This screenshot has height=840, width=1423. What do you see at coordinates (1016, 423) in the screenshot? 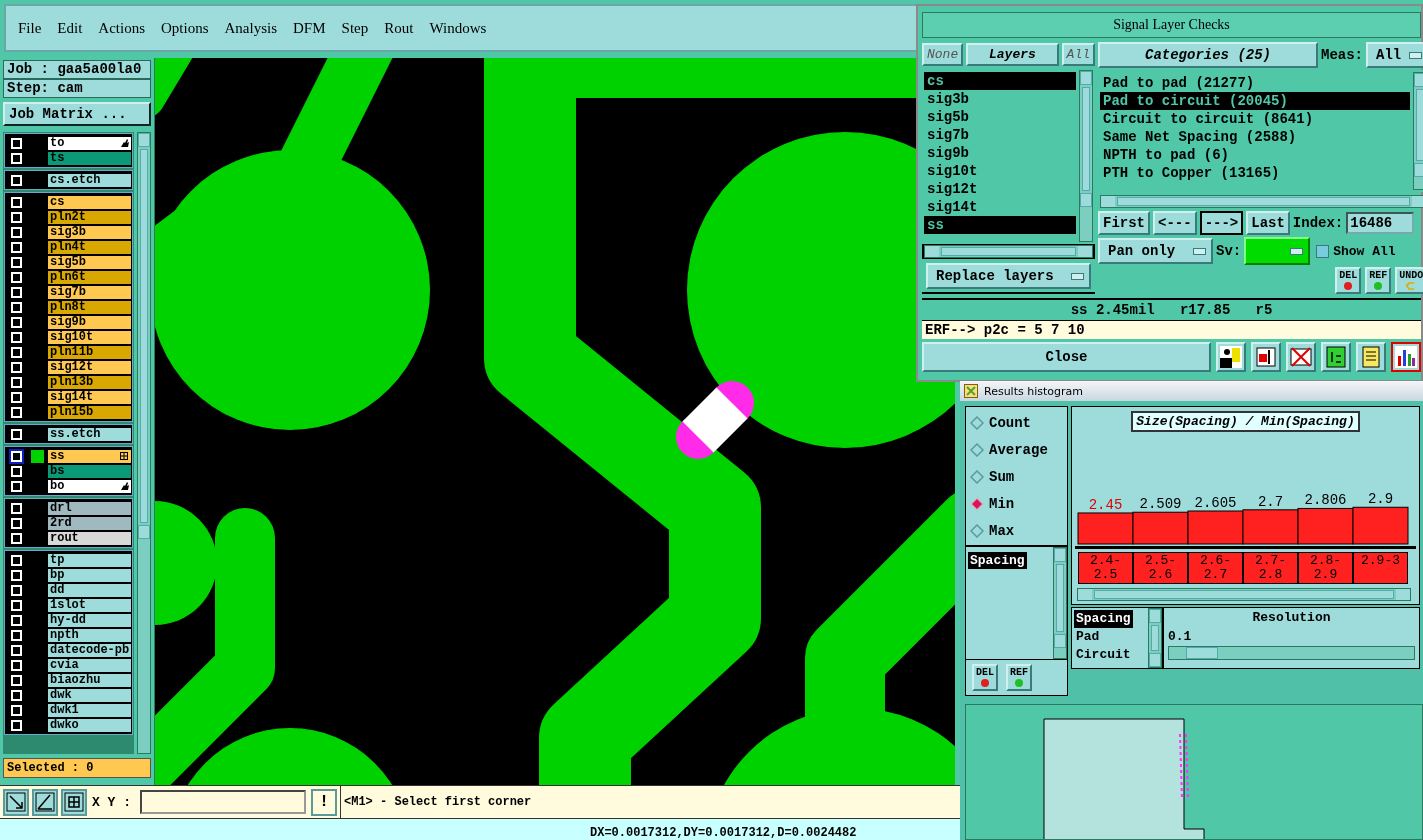
I see `radio-button: Count` at bounding box center [1016, 423].